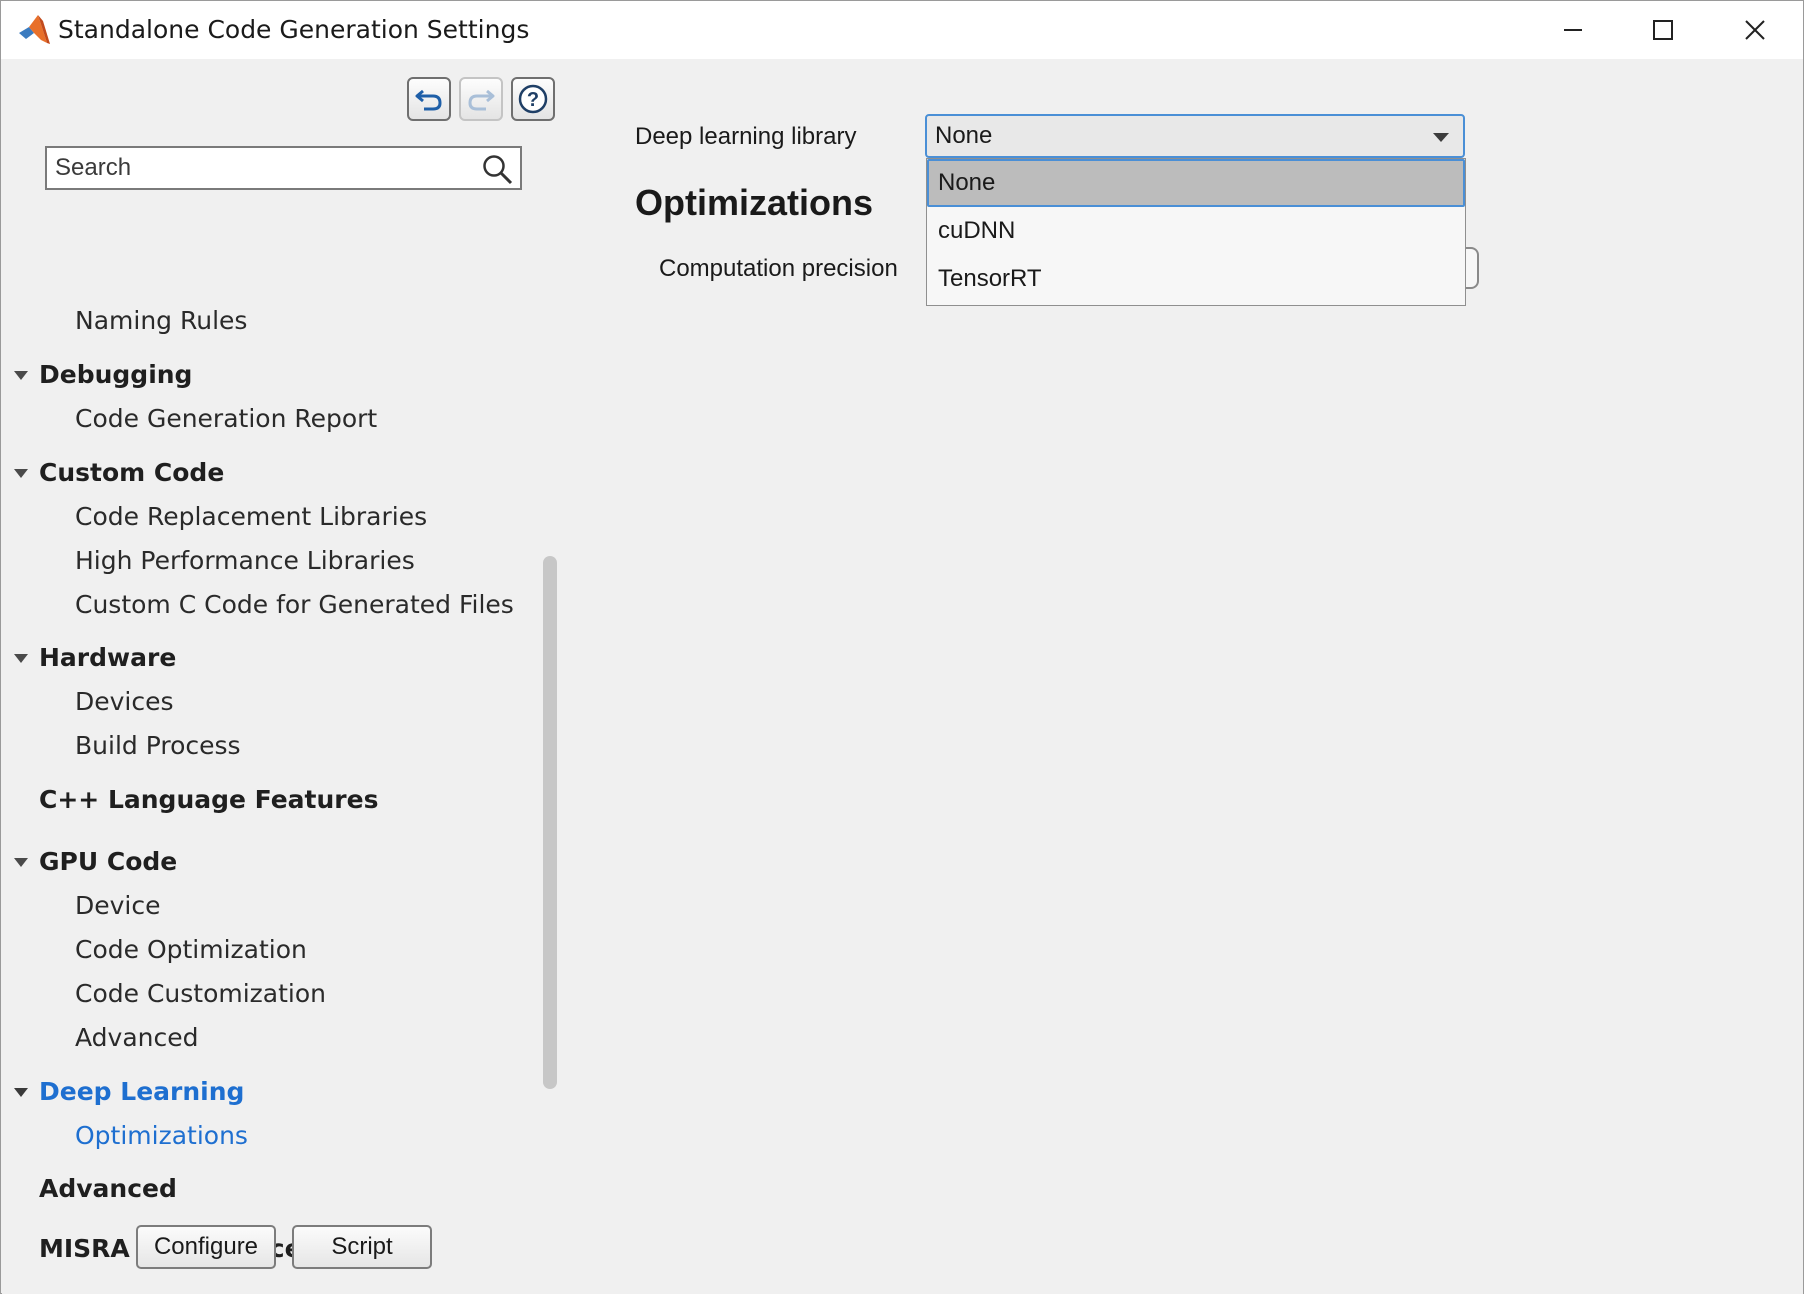  What do you see at coordinates (161, 320) in the screenshot?
I see `tree-item-label: Naming Rules` at bounding box center [161, 320].